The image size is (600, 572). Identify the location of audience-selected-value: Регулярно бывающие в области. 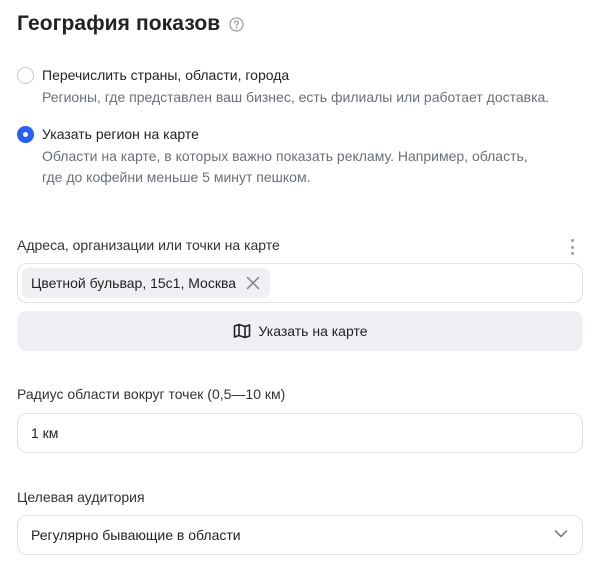
(136, 535).